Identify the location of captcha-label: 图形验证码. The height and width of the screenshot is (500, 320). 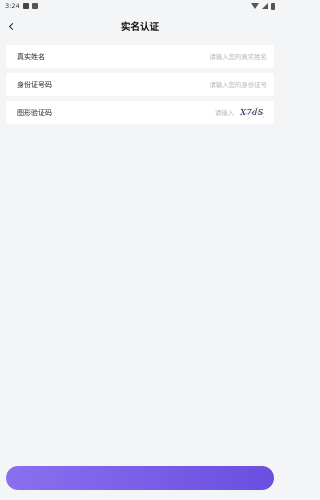
(34, 112).